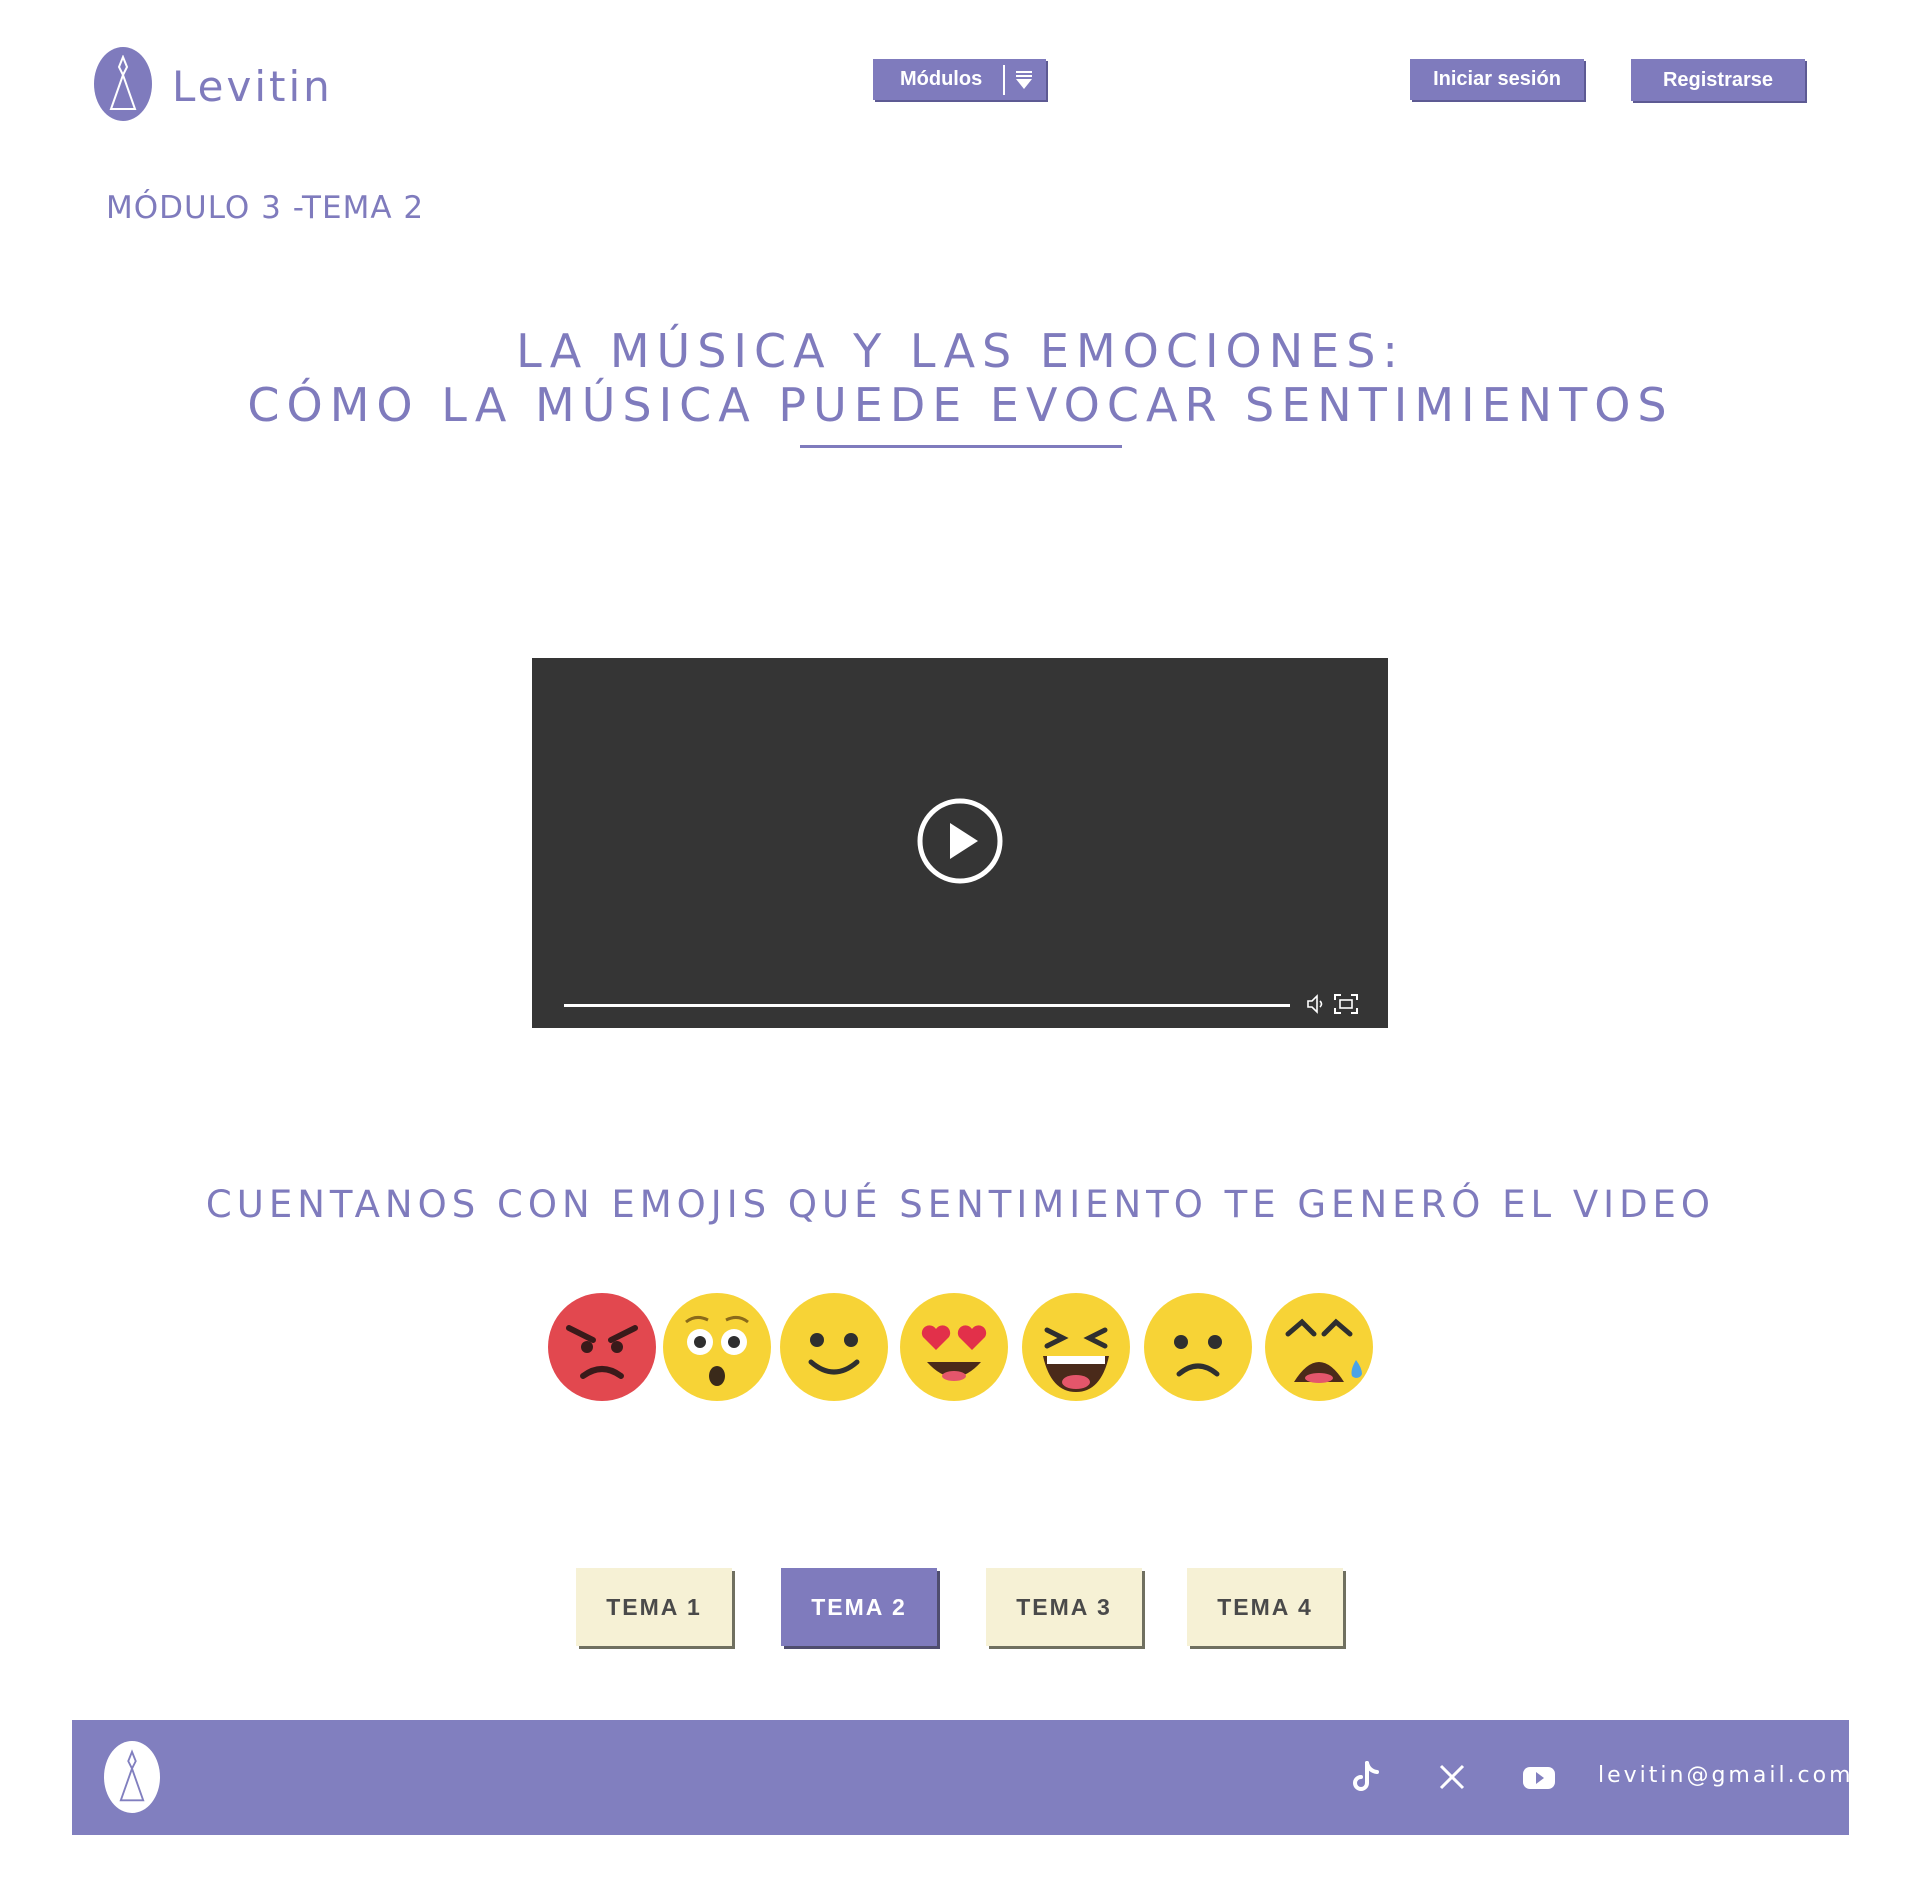  What do you see at coordinates (941, 79) in the screenshot?
I see `modules-label: Módulos` at bounding box center [941, 79].